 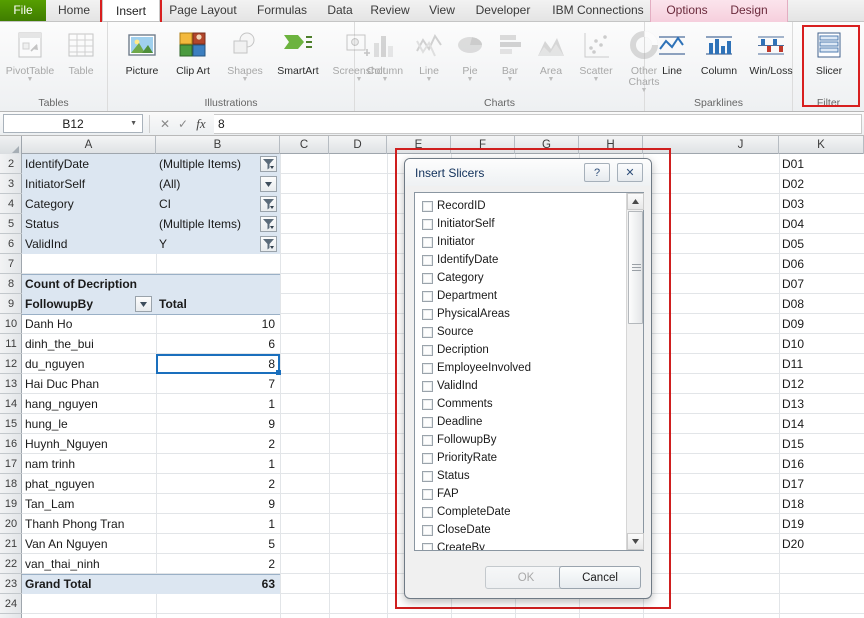 I want to click on pivot-row-total: 5, so click(x=217, y=544).